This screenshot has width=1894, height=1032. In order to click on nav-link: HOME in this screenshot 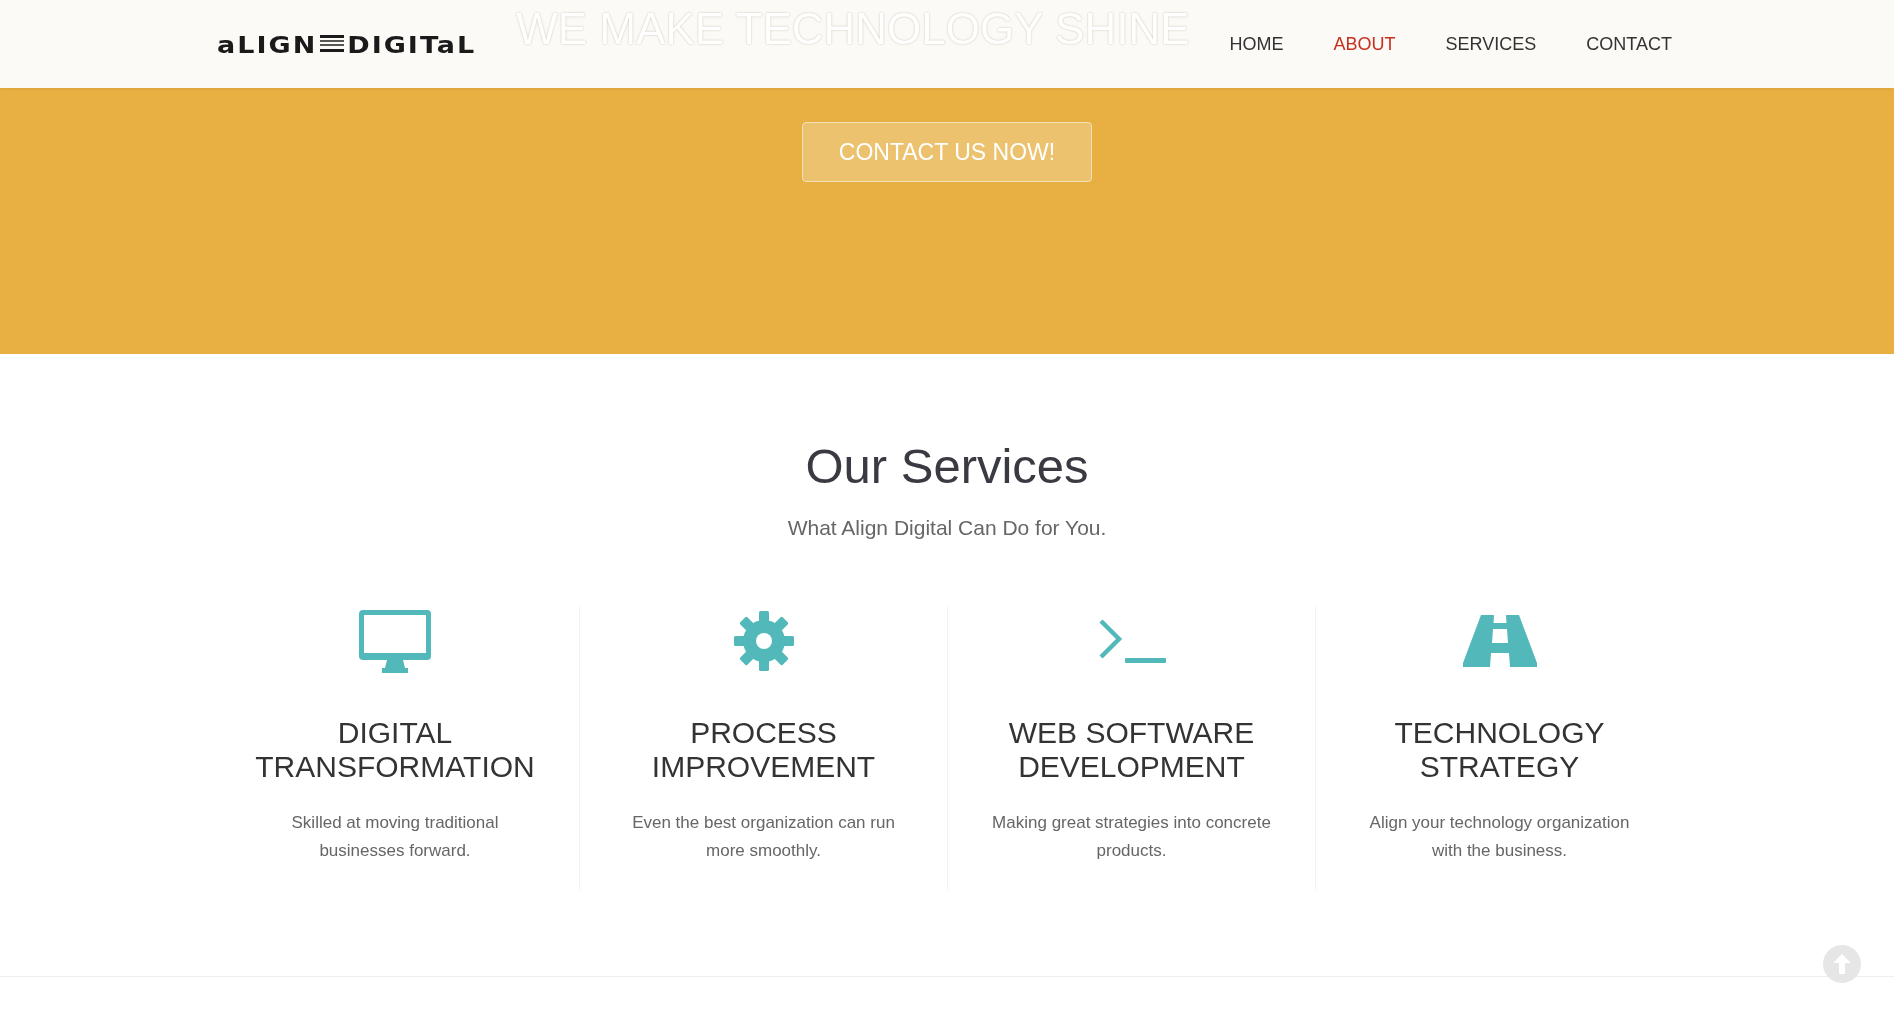, I will do `click(1256, 44)`.